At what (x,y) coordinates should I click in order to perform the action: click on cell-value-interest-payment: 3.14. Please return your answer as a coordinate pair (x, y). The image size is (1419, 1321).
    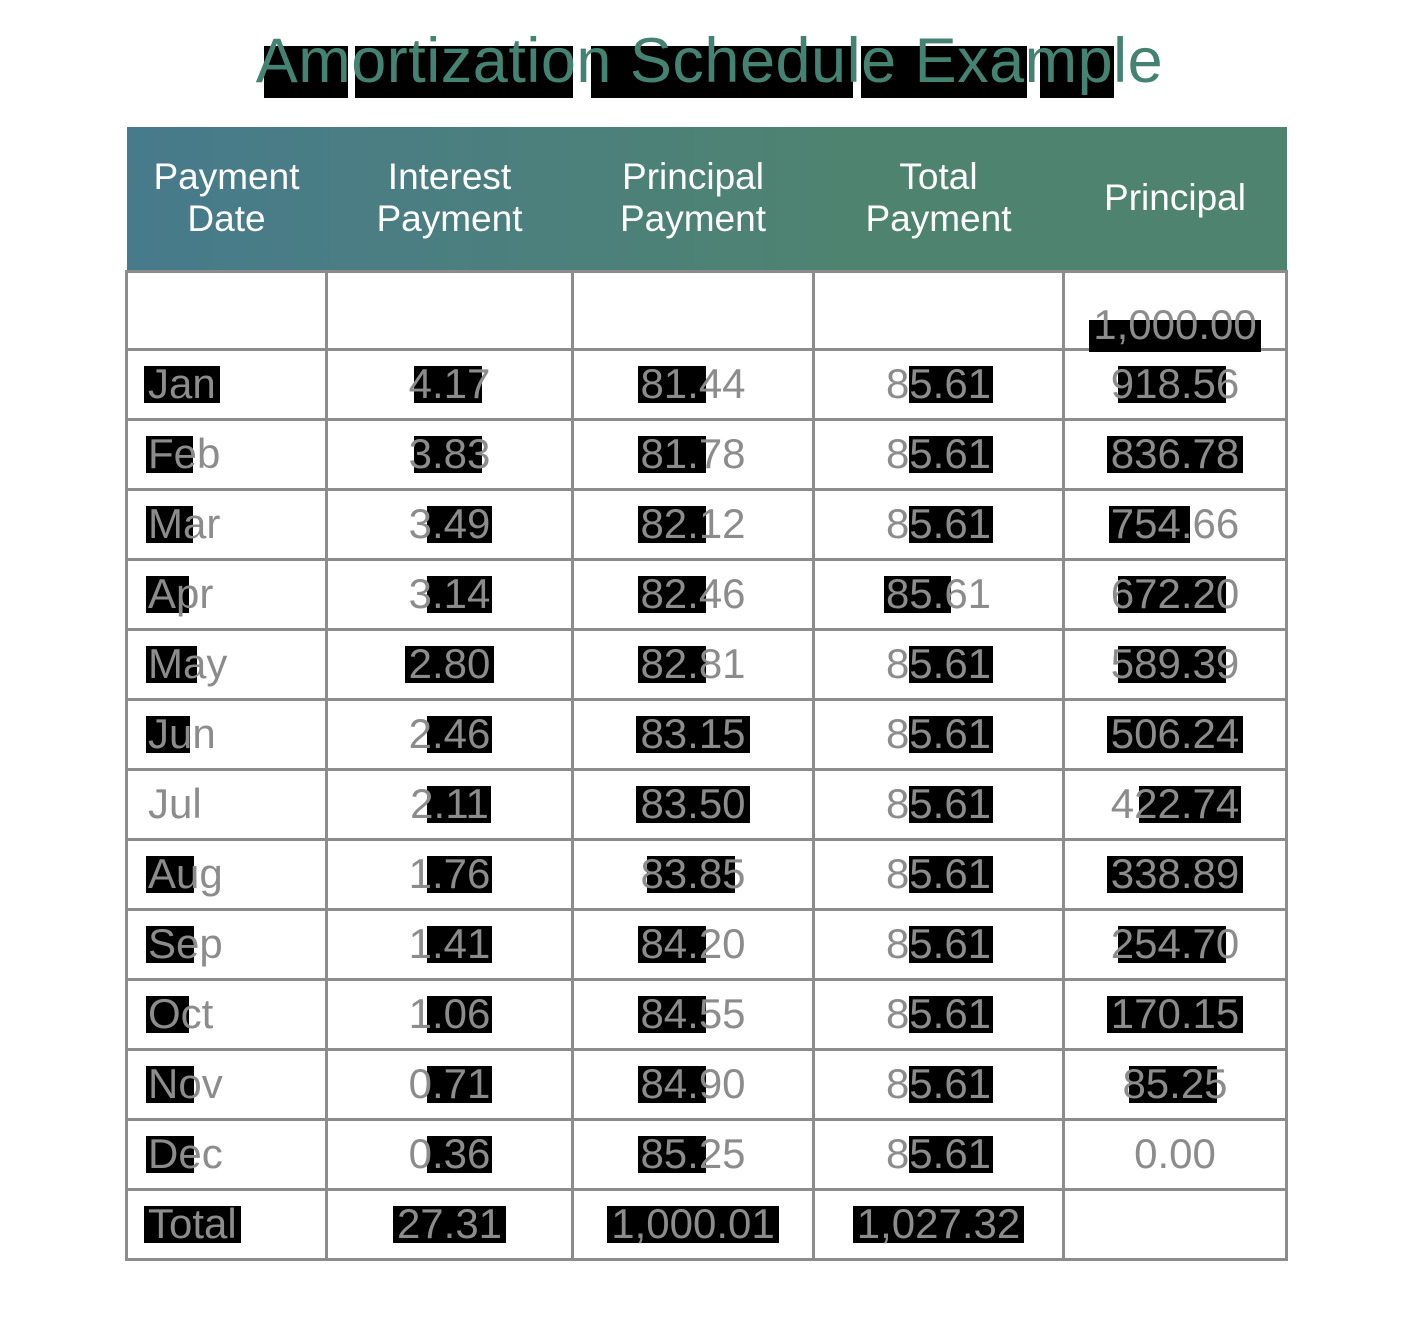
    Looking at the image, I should click on (450, 594).